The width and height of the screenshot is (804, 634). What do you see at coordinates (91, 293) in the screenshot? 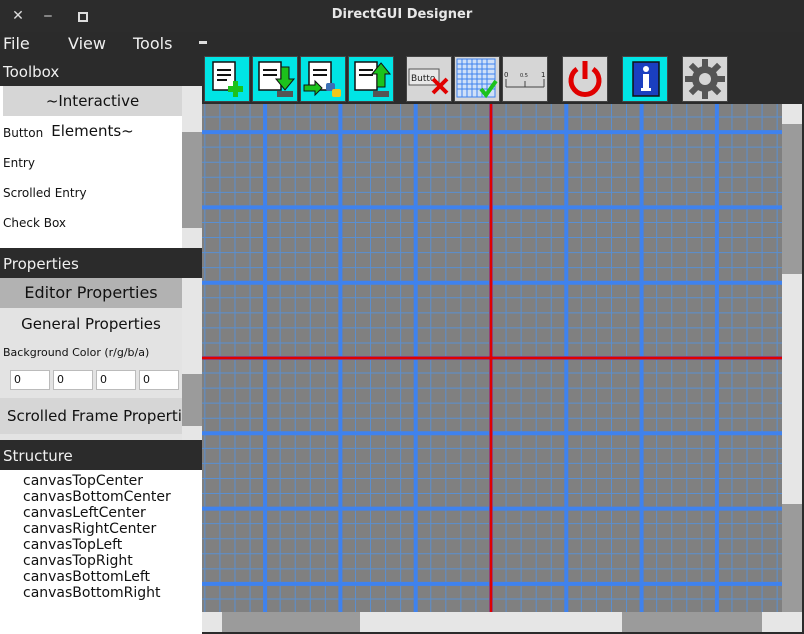
I see `editor-properties-header: Editor Properties` at bounding box center [91, 293].